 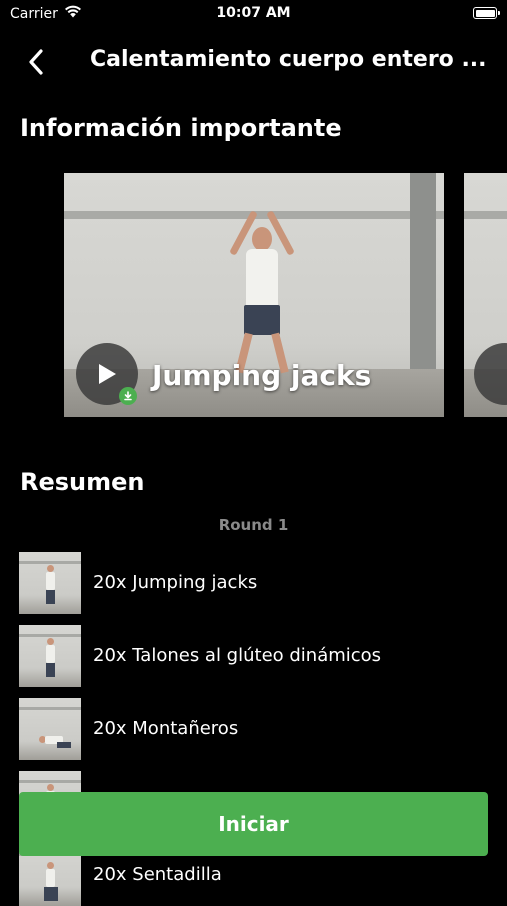 What do you see at coordinates (262, 375) in the screenshot?
I see `video-title: Jumping jacks` at bounding box center [262, 375].